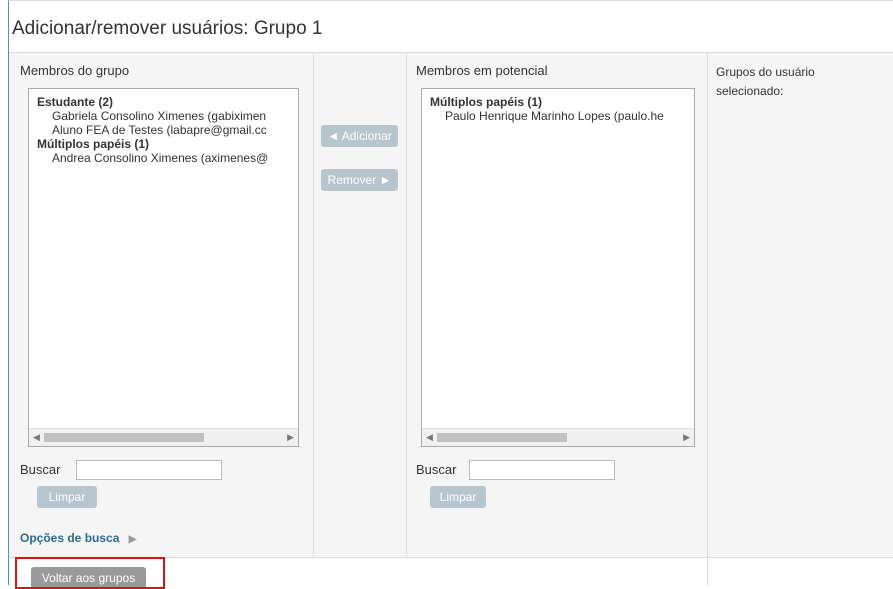 This screenshot has height=589, width=893. What do you see at coordinates (149, 470) in the screenshot?
I see `members-search-input` at bounding box center [149, 470].